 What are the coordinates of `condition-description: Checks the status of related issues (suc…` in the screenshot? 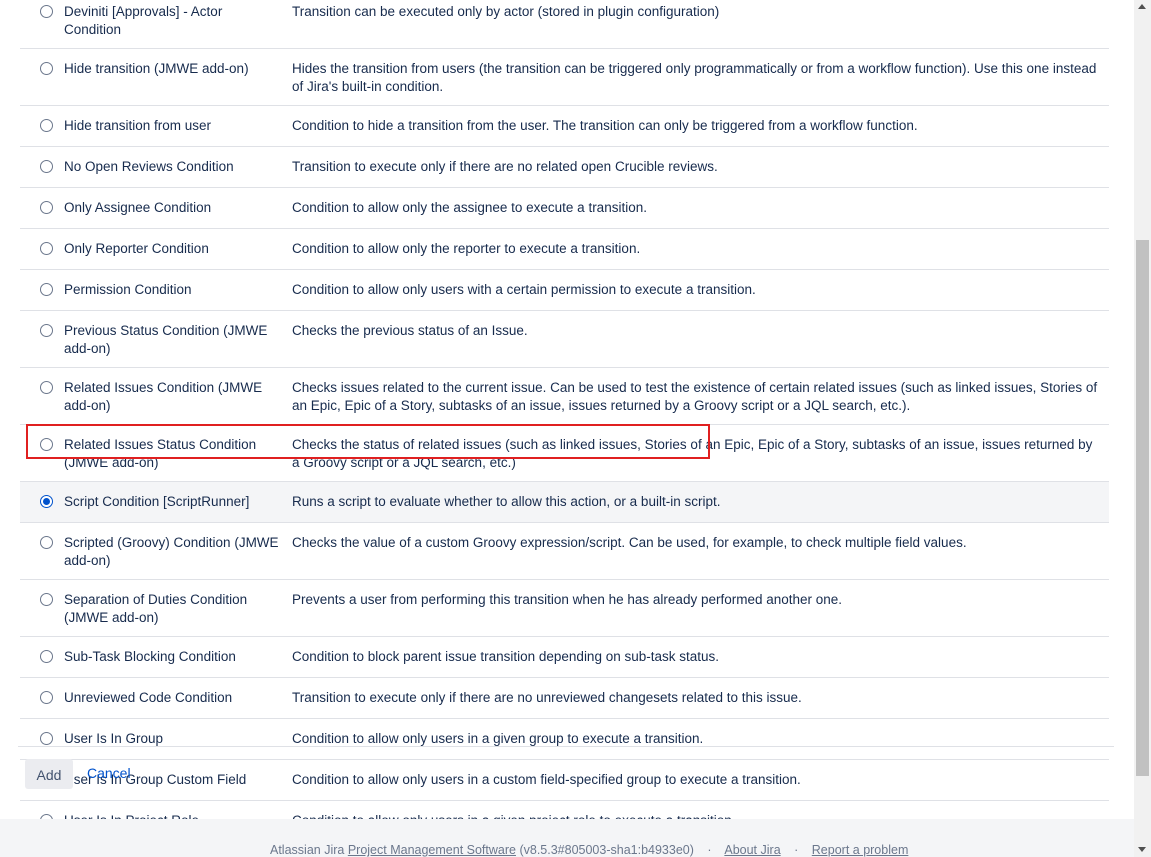 It's located at (700, 453).